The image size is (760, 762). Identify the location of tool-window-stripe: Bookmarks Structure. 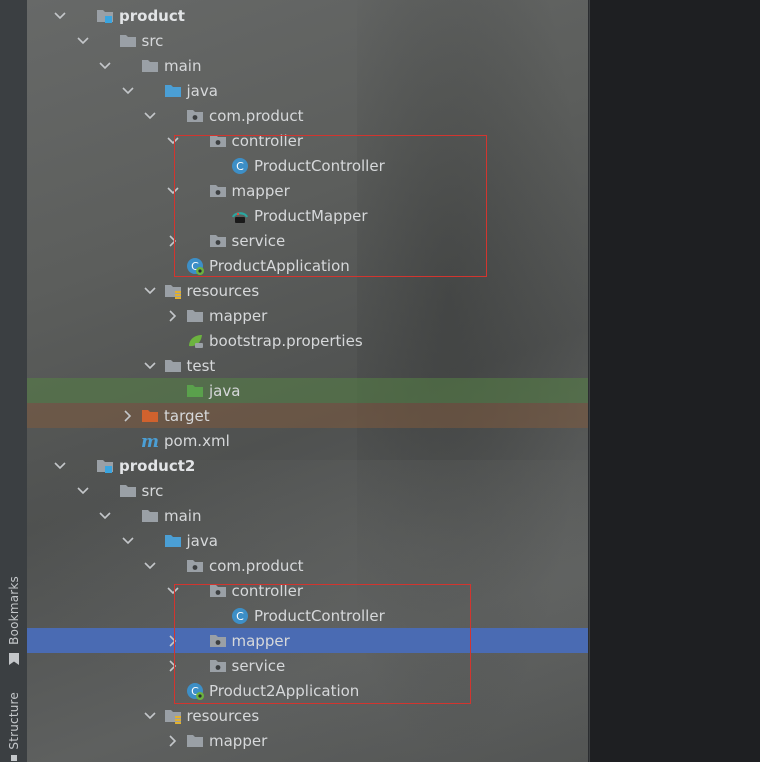
(14, 381).